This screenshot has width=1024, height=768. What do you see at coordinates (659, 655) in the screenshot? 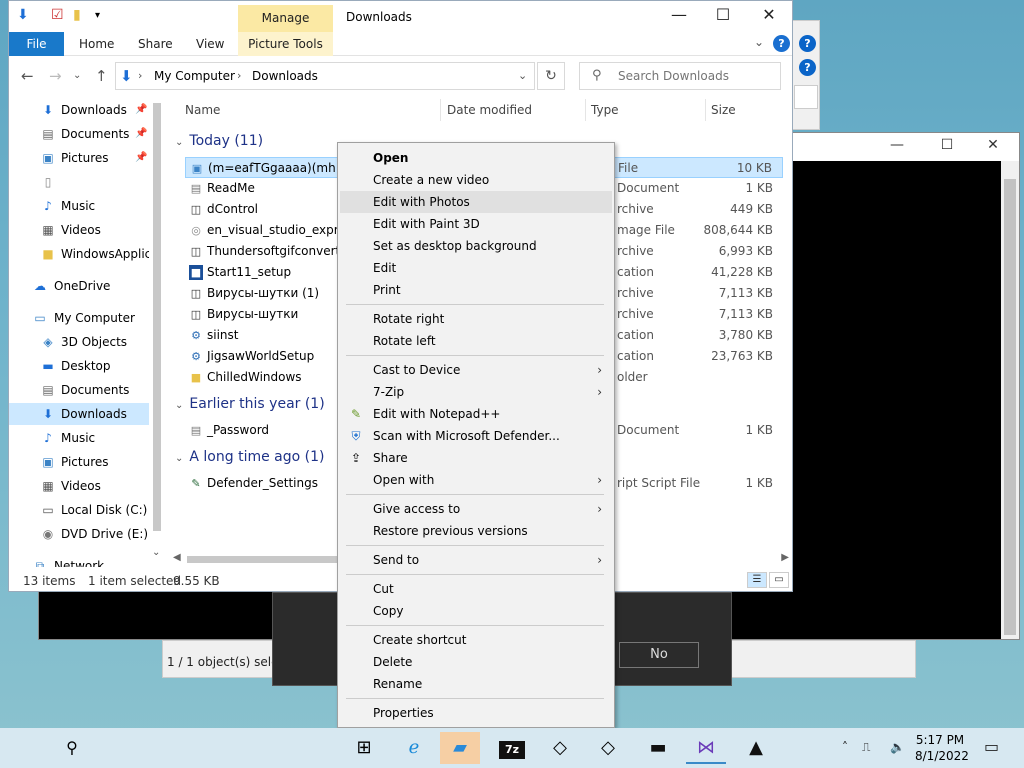
I see `no-button: No` at bounding box center [659, 655].